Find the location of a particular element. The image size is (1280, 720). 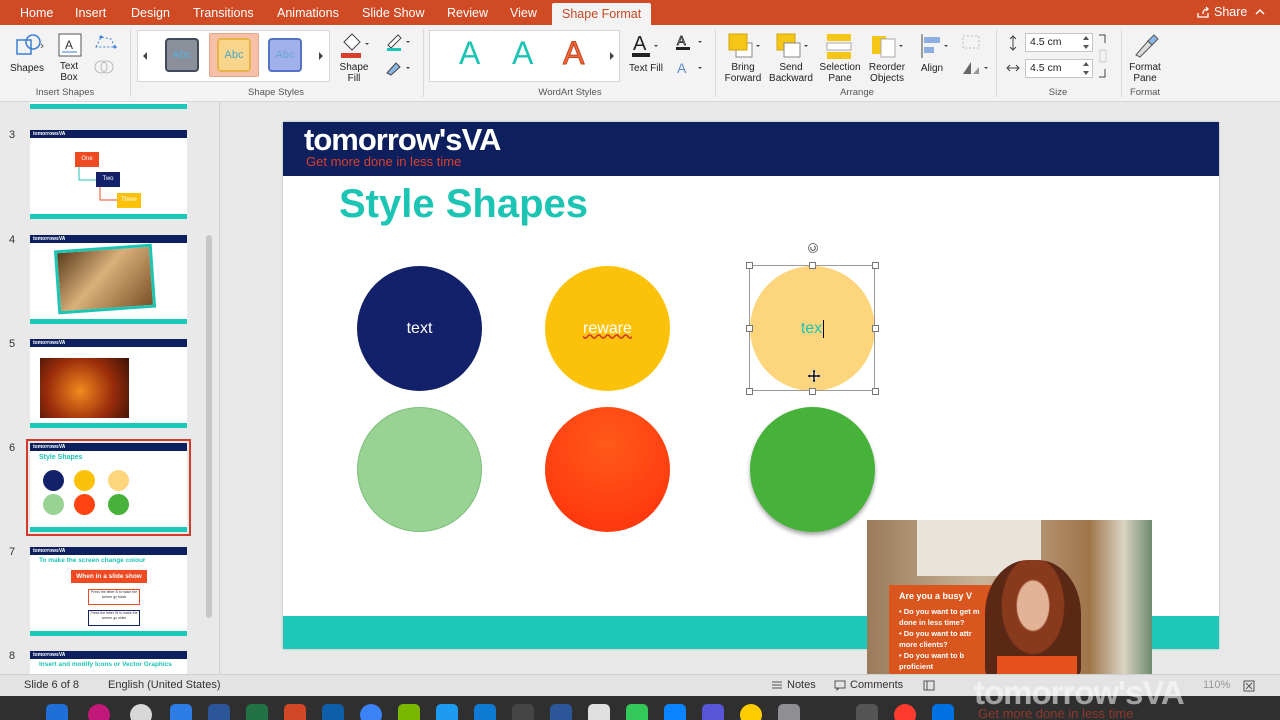

wordart-style-2: A is located at coordinates (522, 53).